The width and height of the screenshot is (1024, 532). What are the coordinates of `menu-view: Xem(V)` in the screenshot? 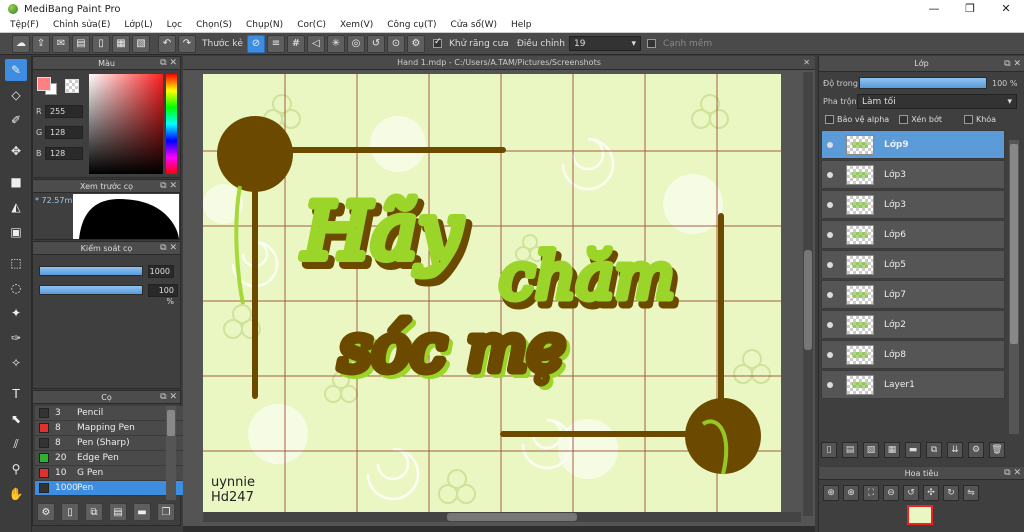 It's located at (356, 25).